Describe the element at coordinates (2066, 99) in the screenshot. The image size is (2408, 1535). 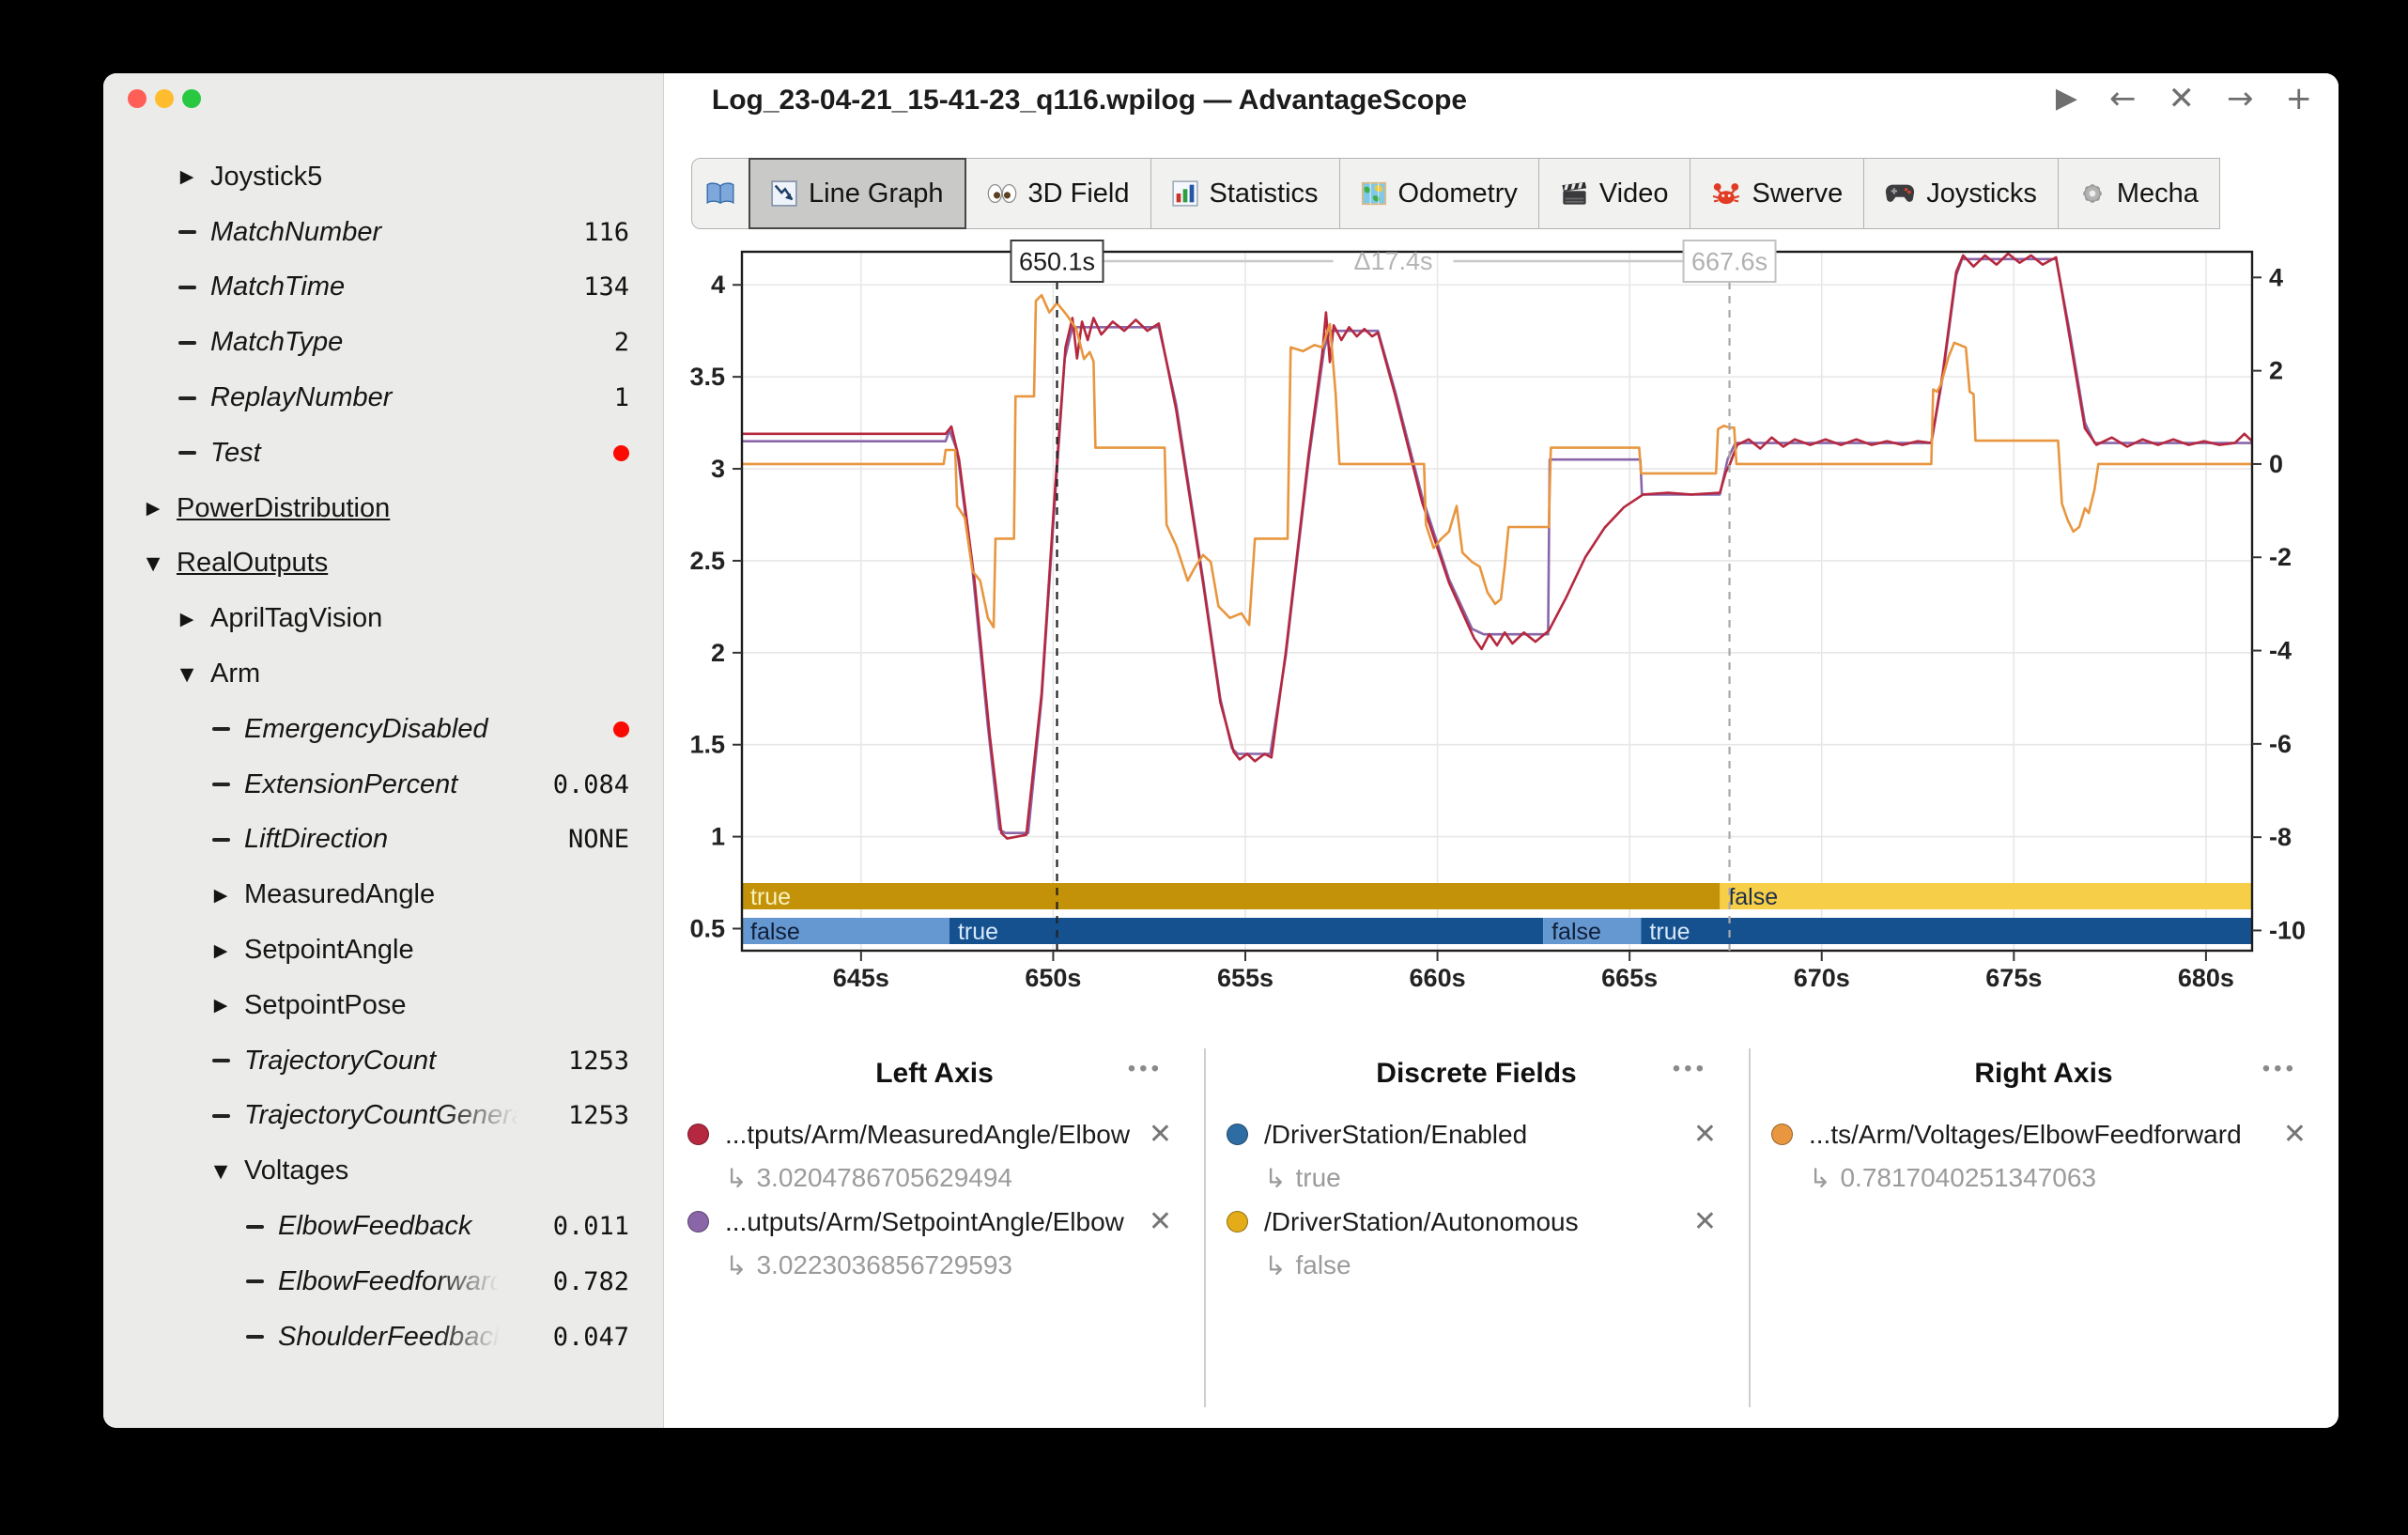
I see `play-icon: ▶` at that location.